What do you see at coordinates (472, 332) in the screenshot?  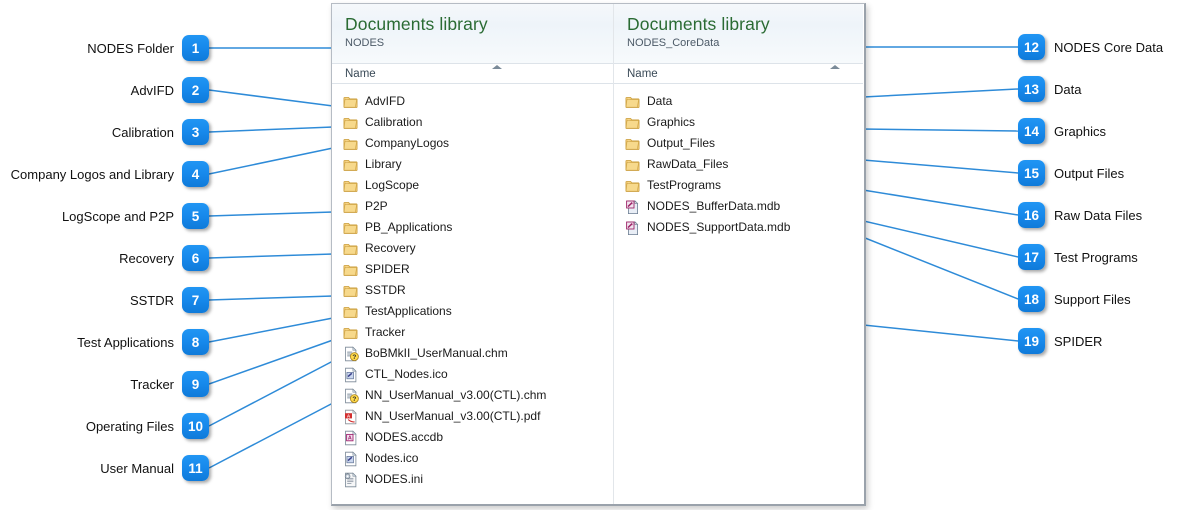 I see `file-list-item: Tracker` at bounding box center [472, 332].